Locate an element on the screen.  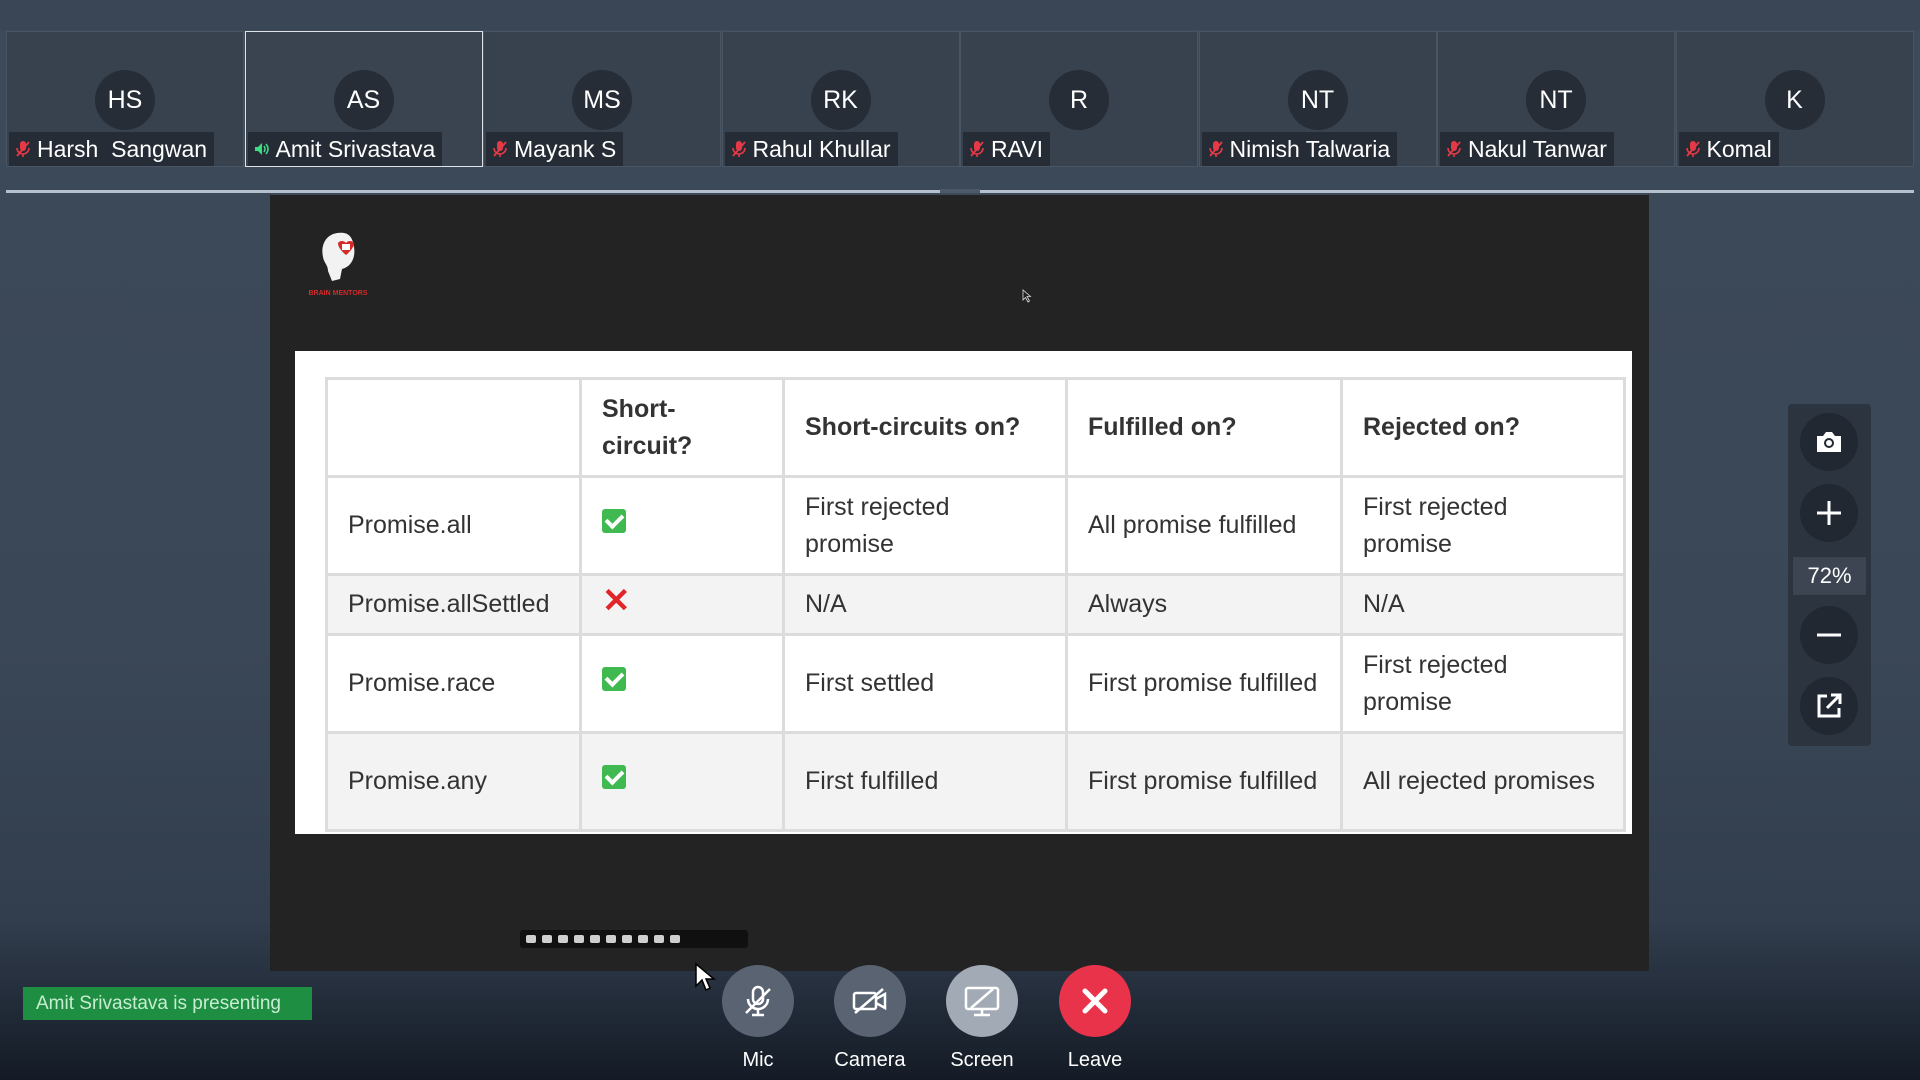
popout-button is located at coordinates (1829, 706).